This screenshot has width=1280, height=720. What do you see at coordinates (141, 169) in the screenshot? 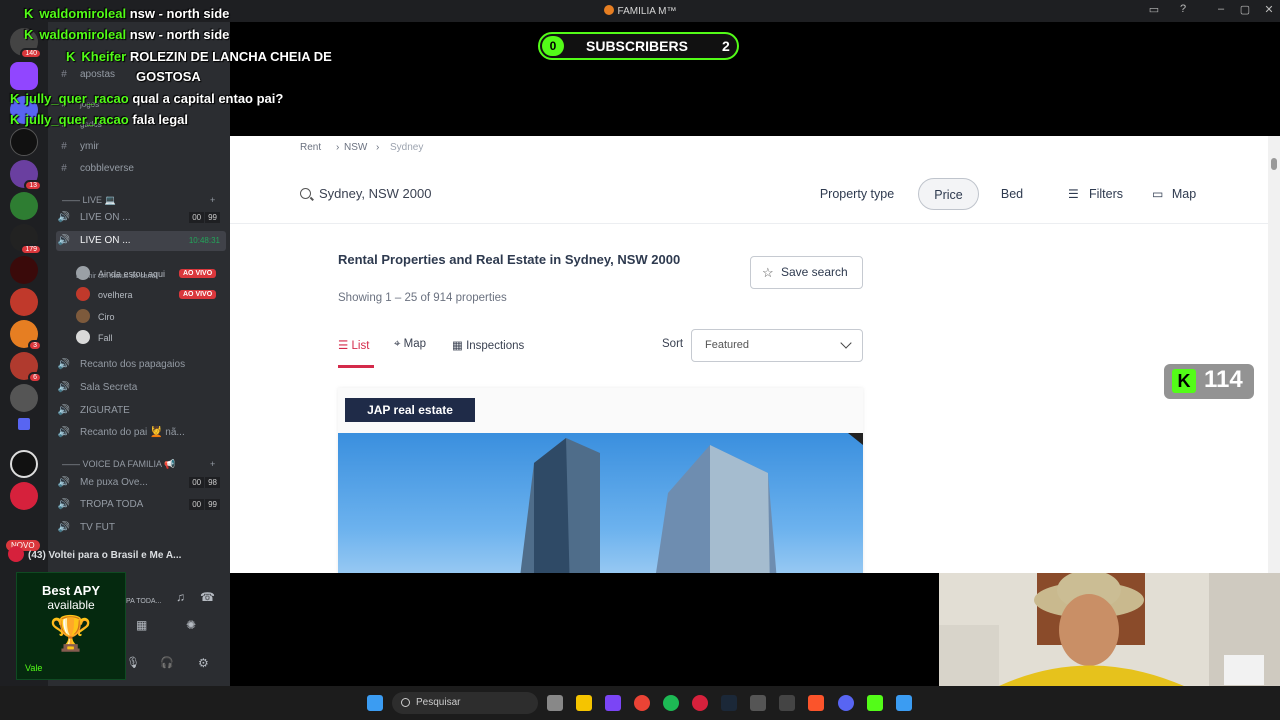
I see `channel-cobbleverse: # cobbleverse` at bounding box center [141, 169].